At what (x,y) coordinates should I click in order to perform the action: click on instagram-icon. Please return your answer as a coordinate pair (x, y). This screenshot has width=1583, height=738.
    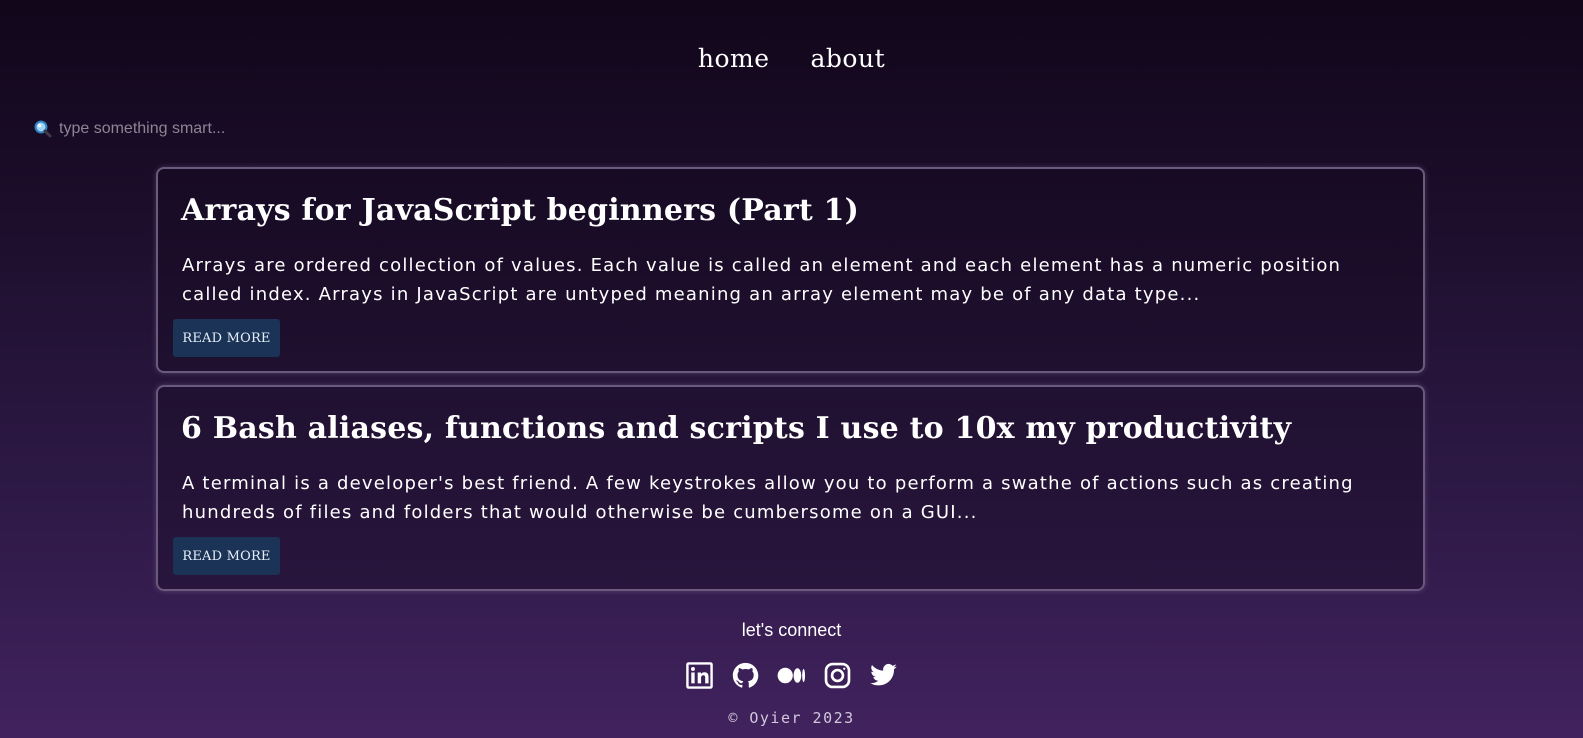
    Looking at the image, I should click on (837, 675).